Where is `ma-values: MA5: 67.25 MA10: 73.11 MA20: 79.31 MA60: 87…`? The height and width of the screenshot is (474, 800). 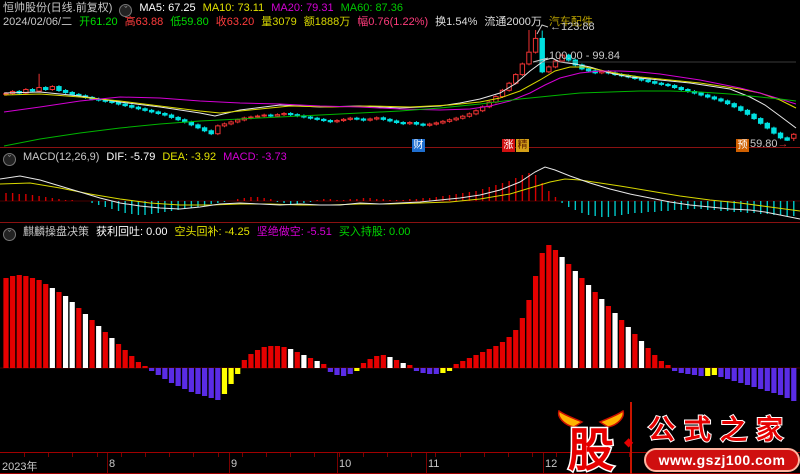
ma-values: MA5: 67.25 MA10: 73.11 MA20: 79.31 MA60: 87… is located at coordinates (274, 8).